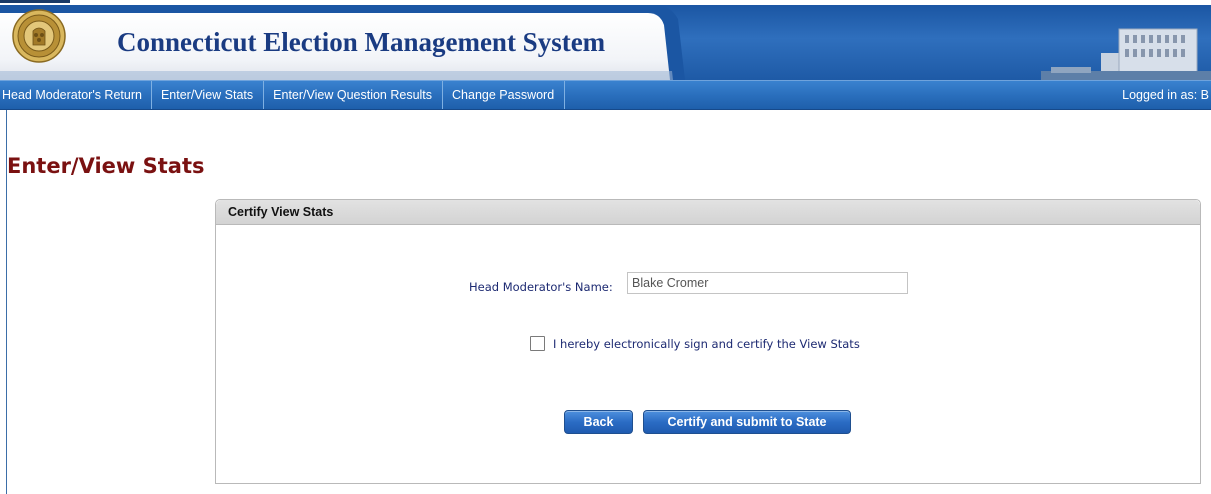 This screenshot has height=494, width=1211. I want to click on nav-item-change-password: Change Password, so click(504, 95).